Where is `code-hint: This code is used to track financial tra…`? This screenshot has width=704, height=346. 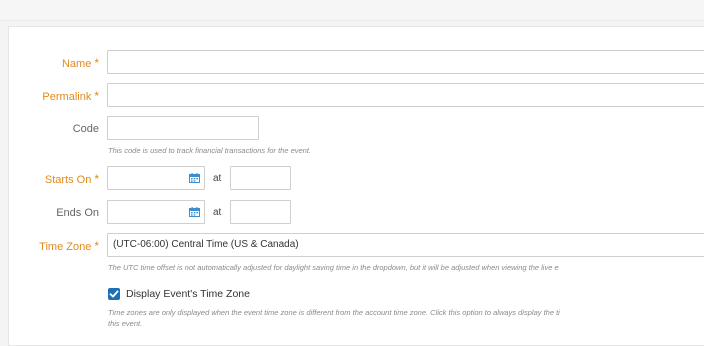 code-hint: This code is used to track financial tra… is located at coordinates (210, 150).